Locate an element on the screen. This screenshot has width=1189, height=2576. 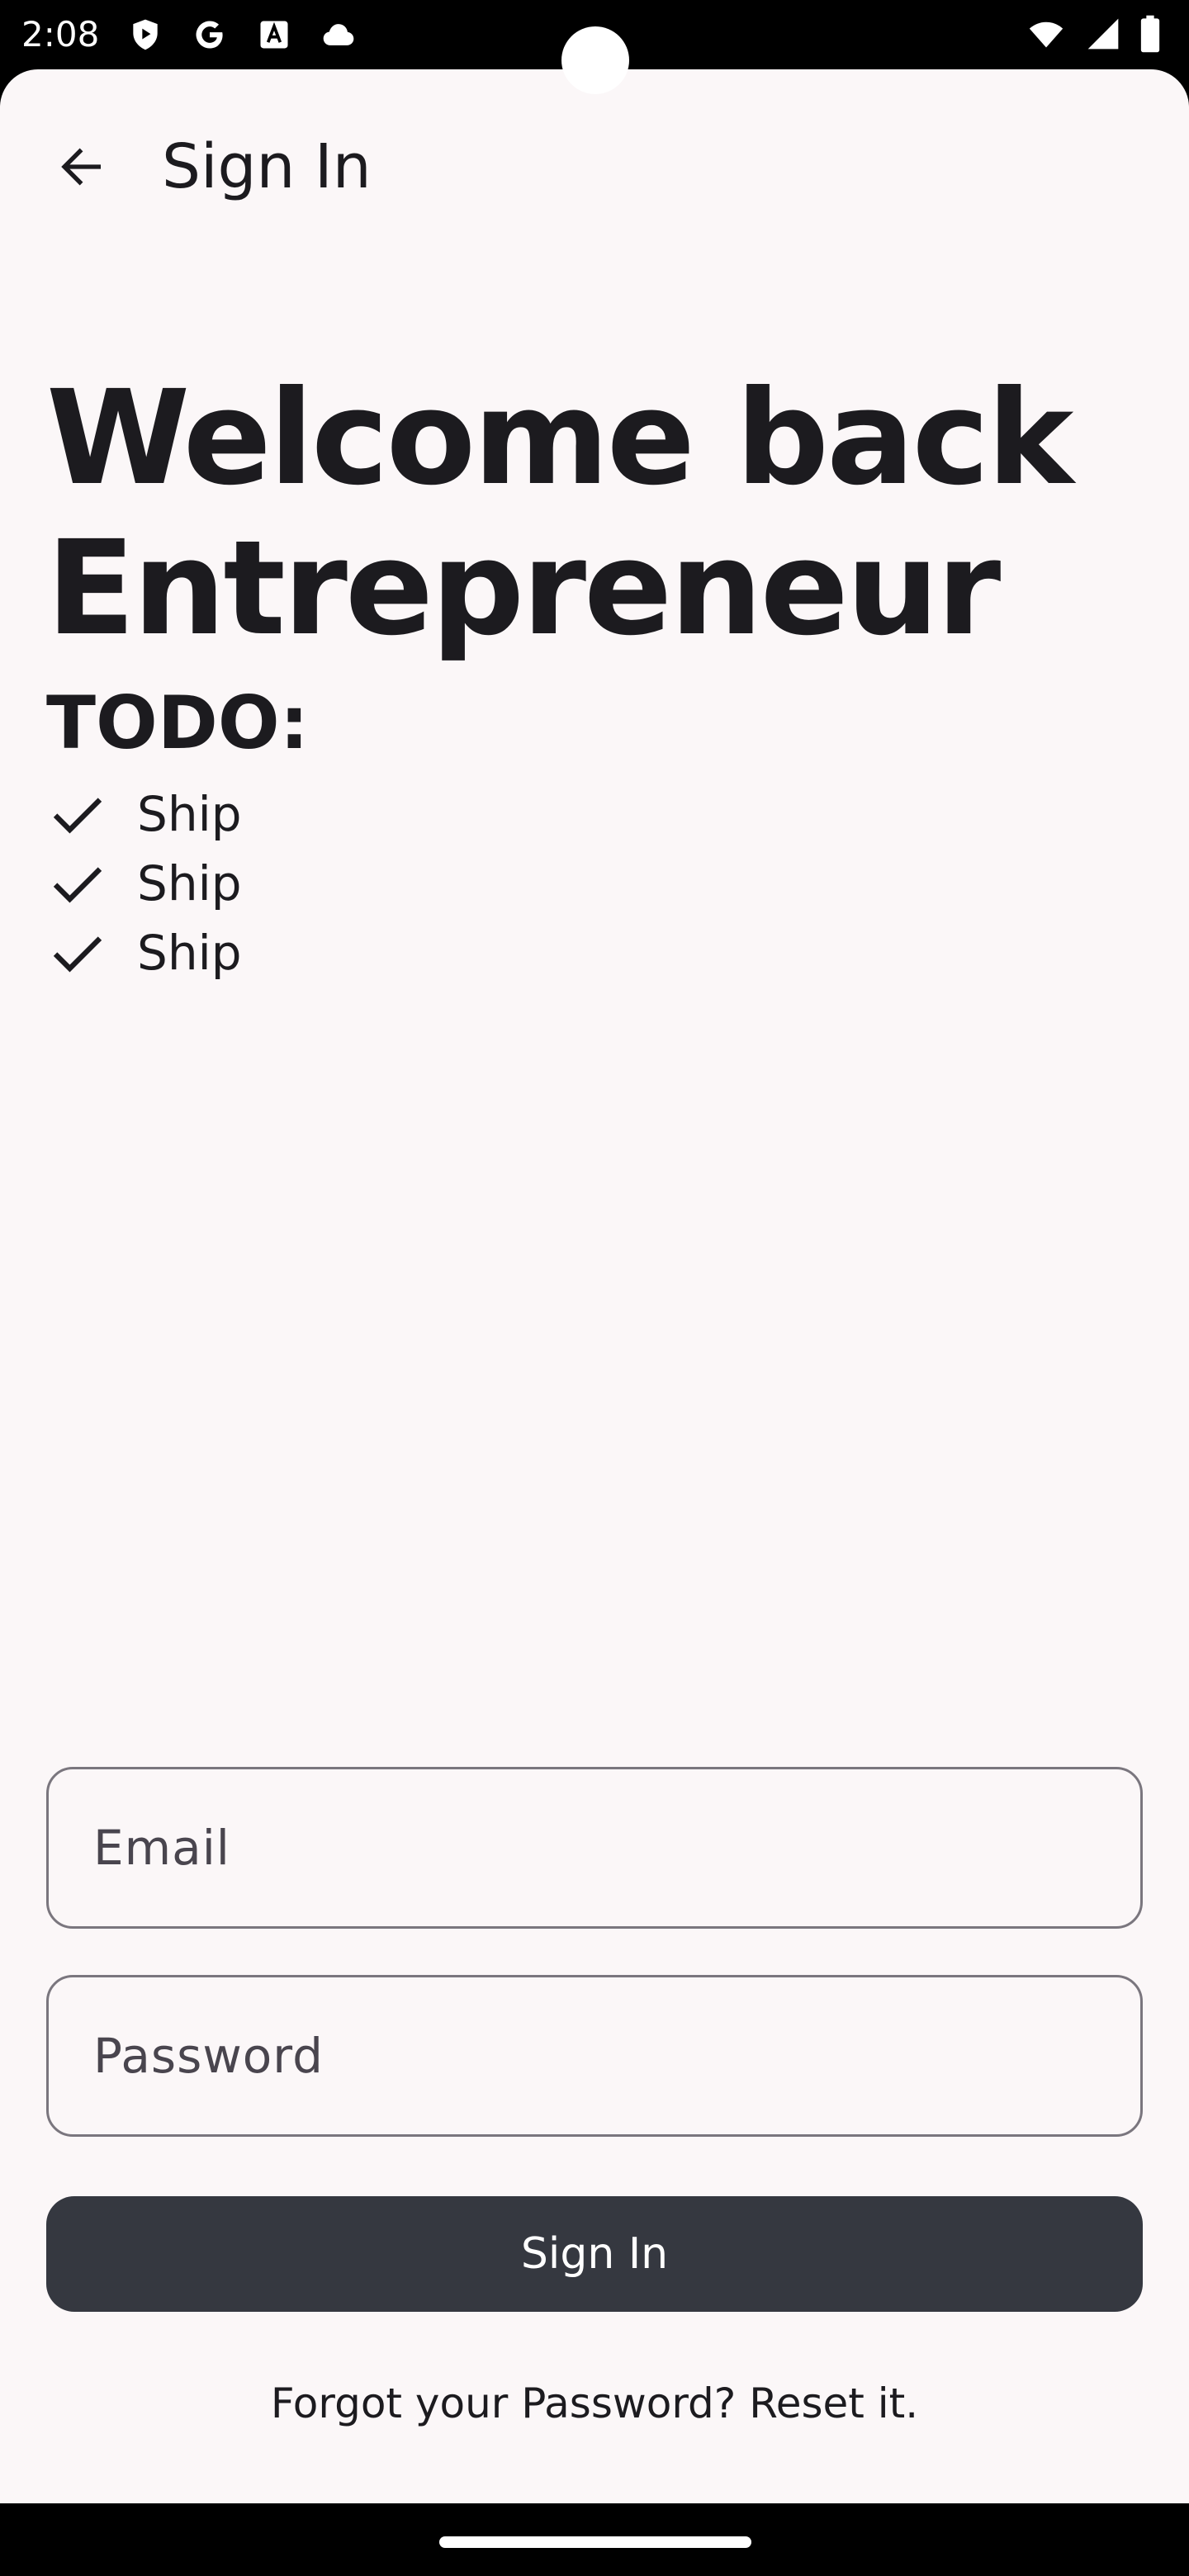
password-input is located at coordinates (594, 2056).